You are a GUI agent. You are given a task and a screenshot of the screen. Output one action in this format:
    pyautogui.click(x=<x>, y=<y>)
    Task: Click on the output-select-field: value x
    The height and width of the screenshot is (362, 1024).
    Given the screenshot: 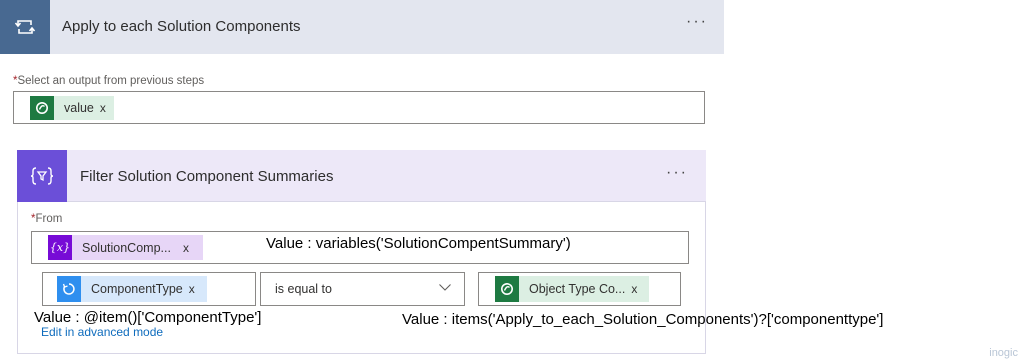 What is the action you would take?
    pyautogui.click(x=359, y=107)
    